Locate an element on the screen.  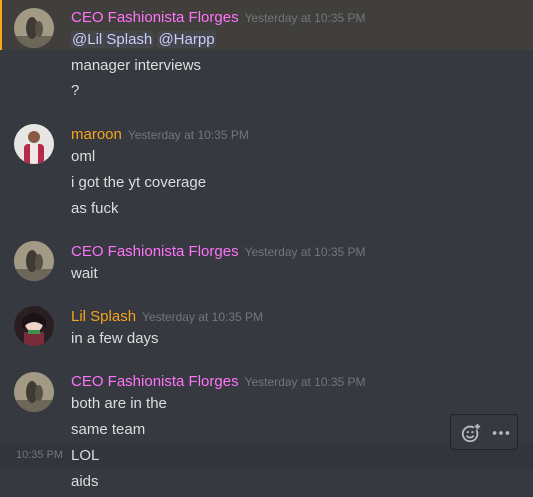
message-text: as fuck is located at coordinates (95, 208).